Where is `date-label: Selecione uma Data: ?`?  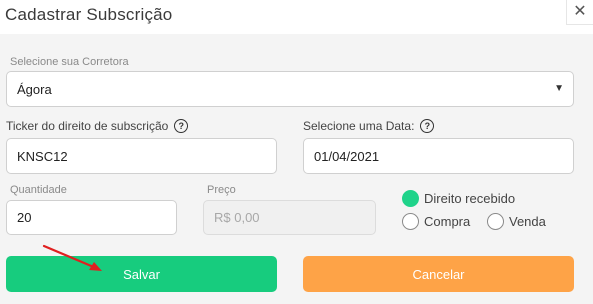
date-label: Selecione uma Data: ? is located at coordinates (369, 126).